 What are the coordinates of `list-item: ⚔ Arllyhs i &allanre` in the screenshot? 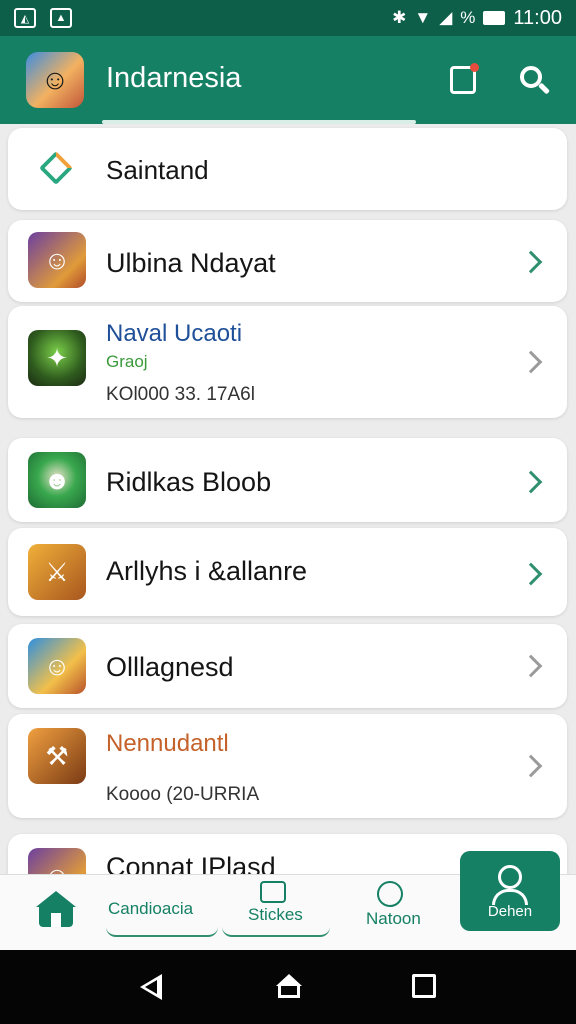 It's located at (287, 572).